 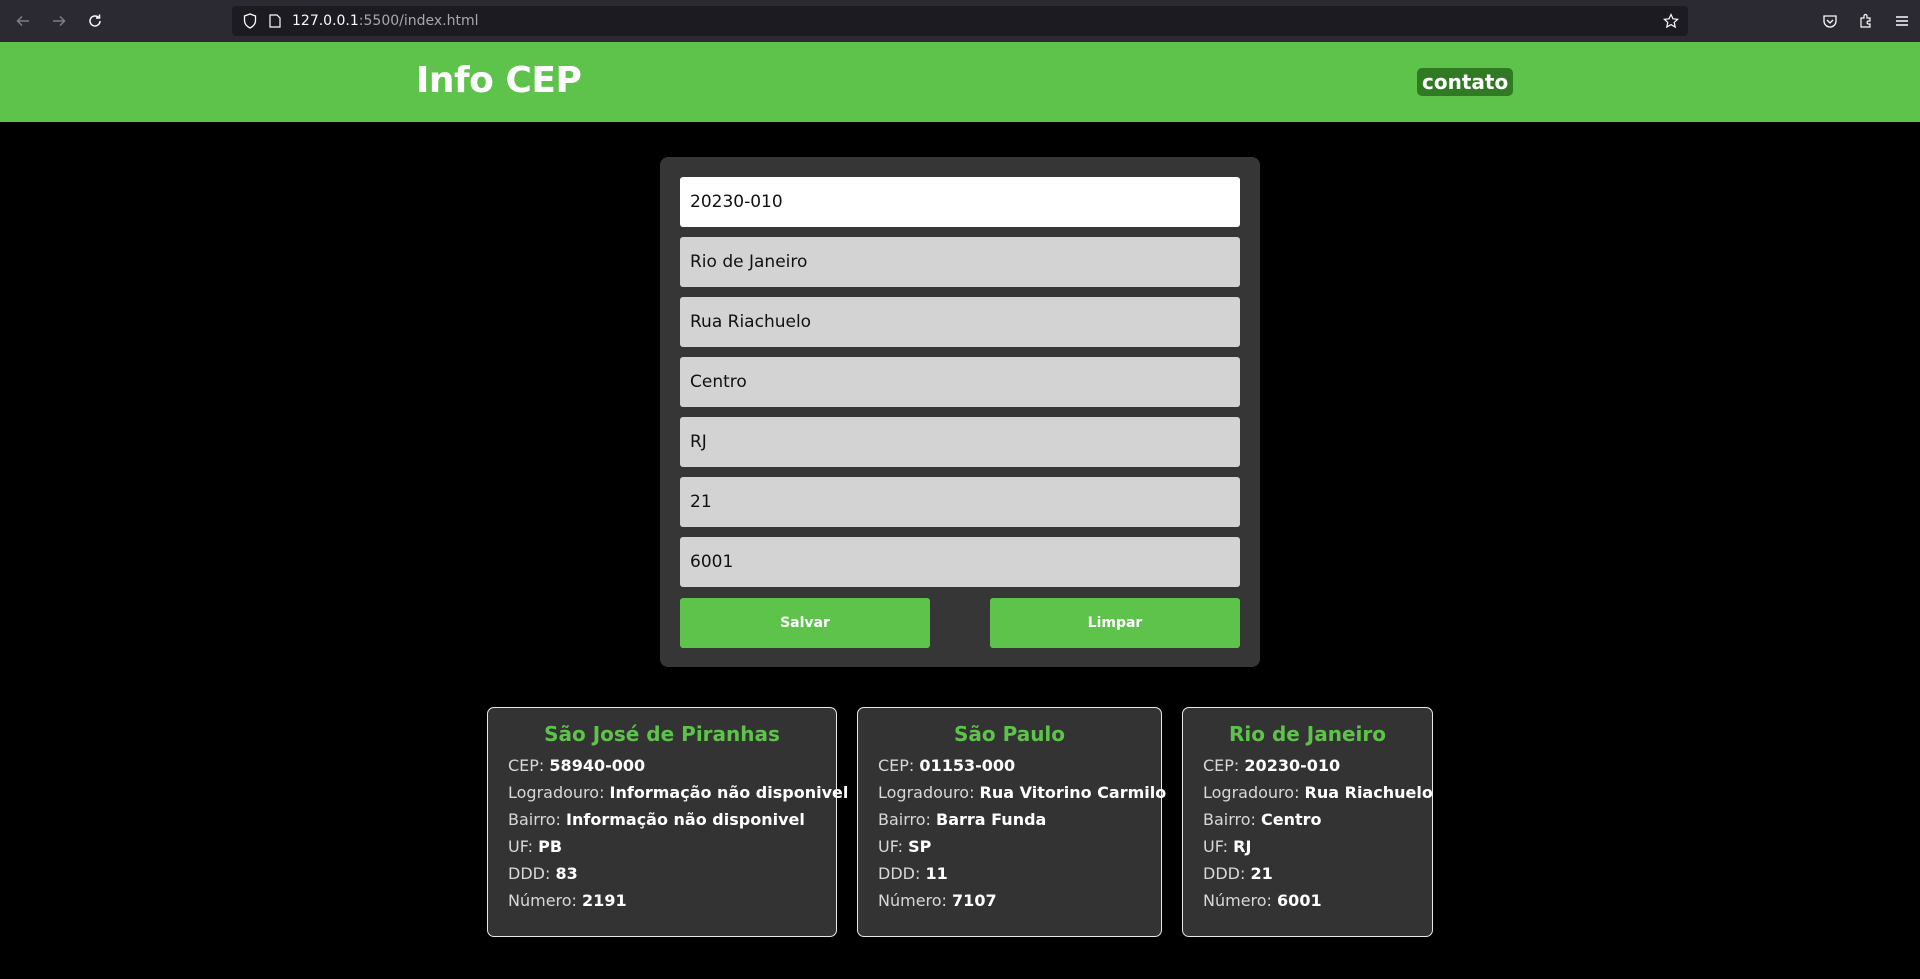 I want to click on site-header: Info CEP contato, so click(x=960, y=82).